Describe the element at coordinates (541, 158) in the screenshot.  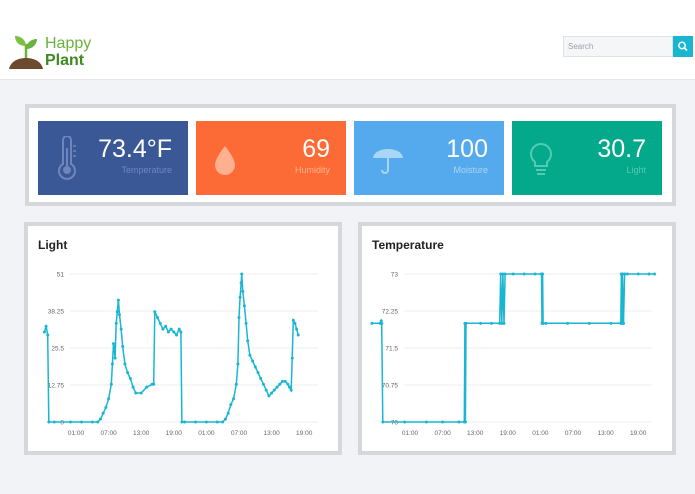
I see `lightbulb-icon` at that location.